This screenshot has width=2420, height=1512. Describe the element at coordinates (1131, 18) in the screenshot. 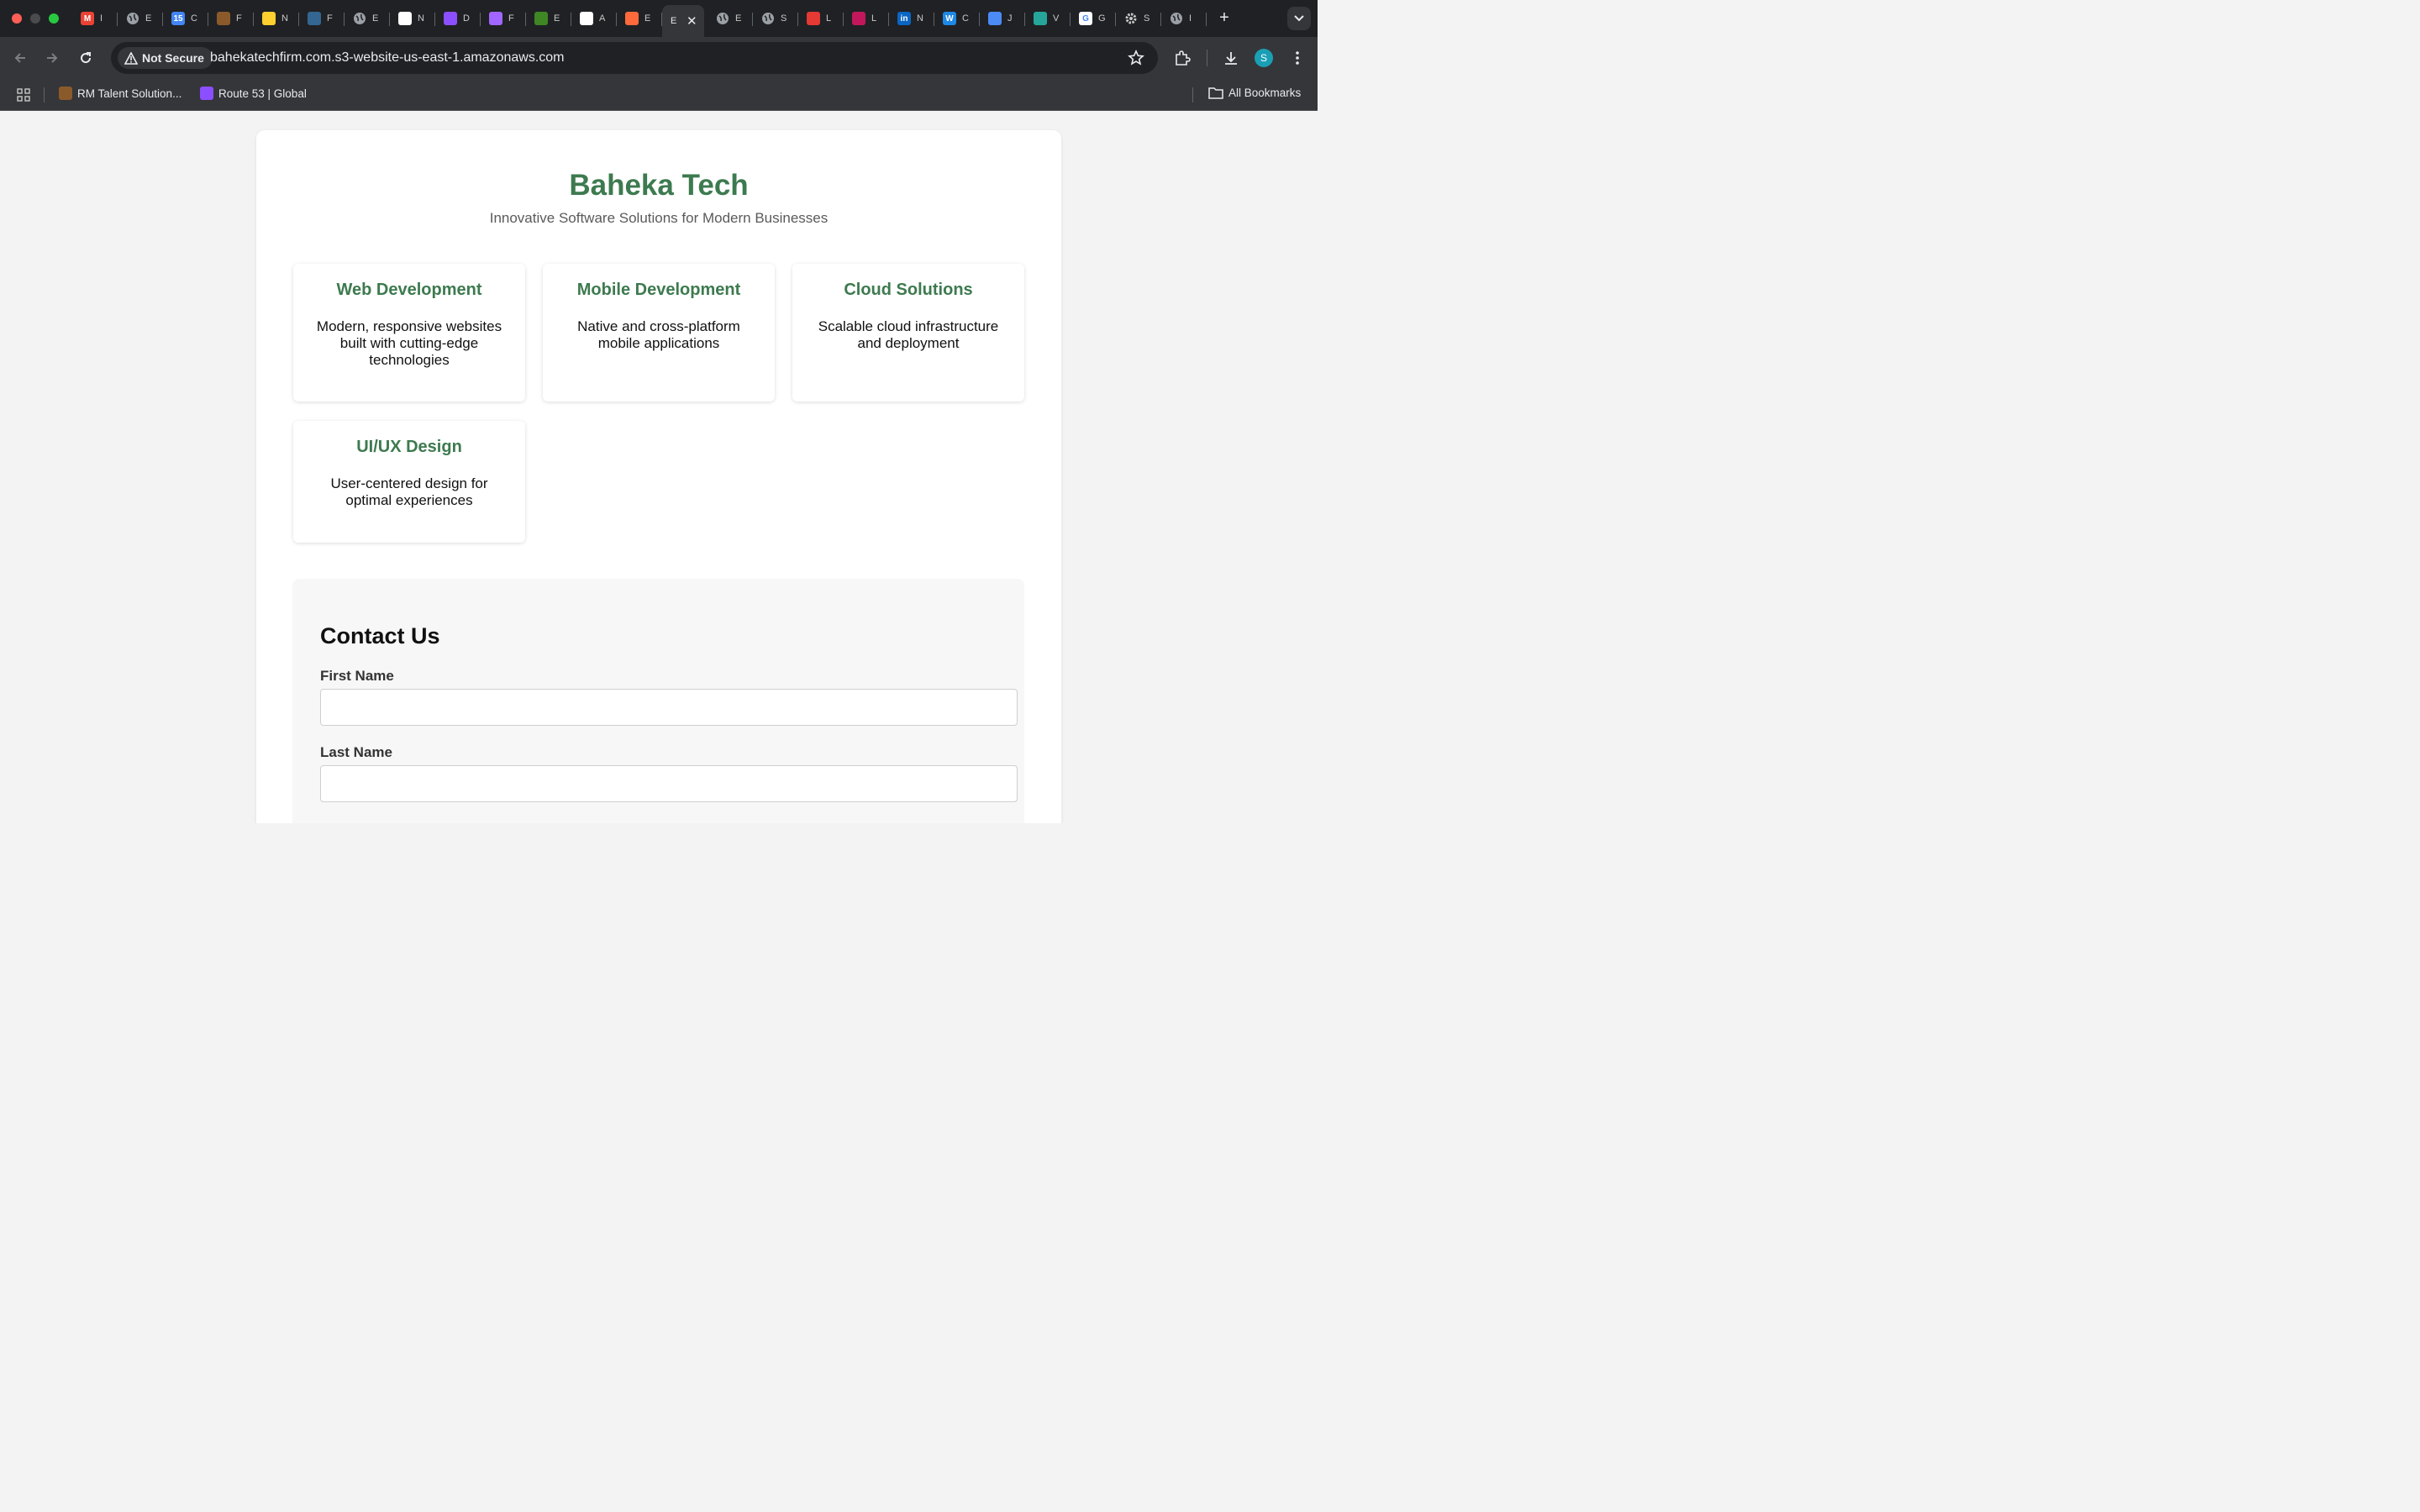

I see `gear-icon` at that location.